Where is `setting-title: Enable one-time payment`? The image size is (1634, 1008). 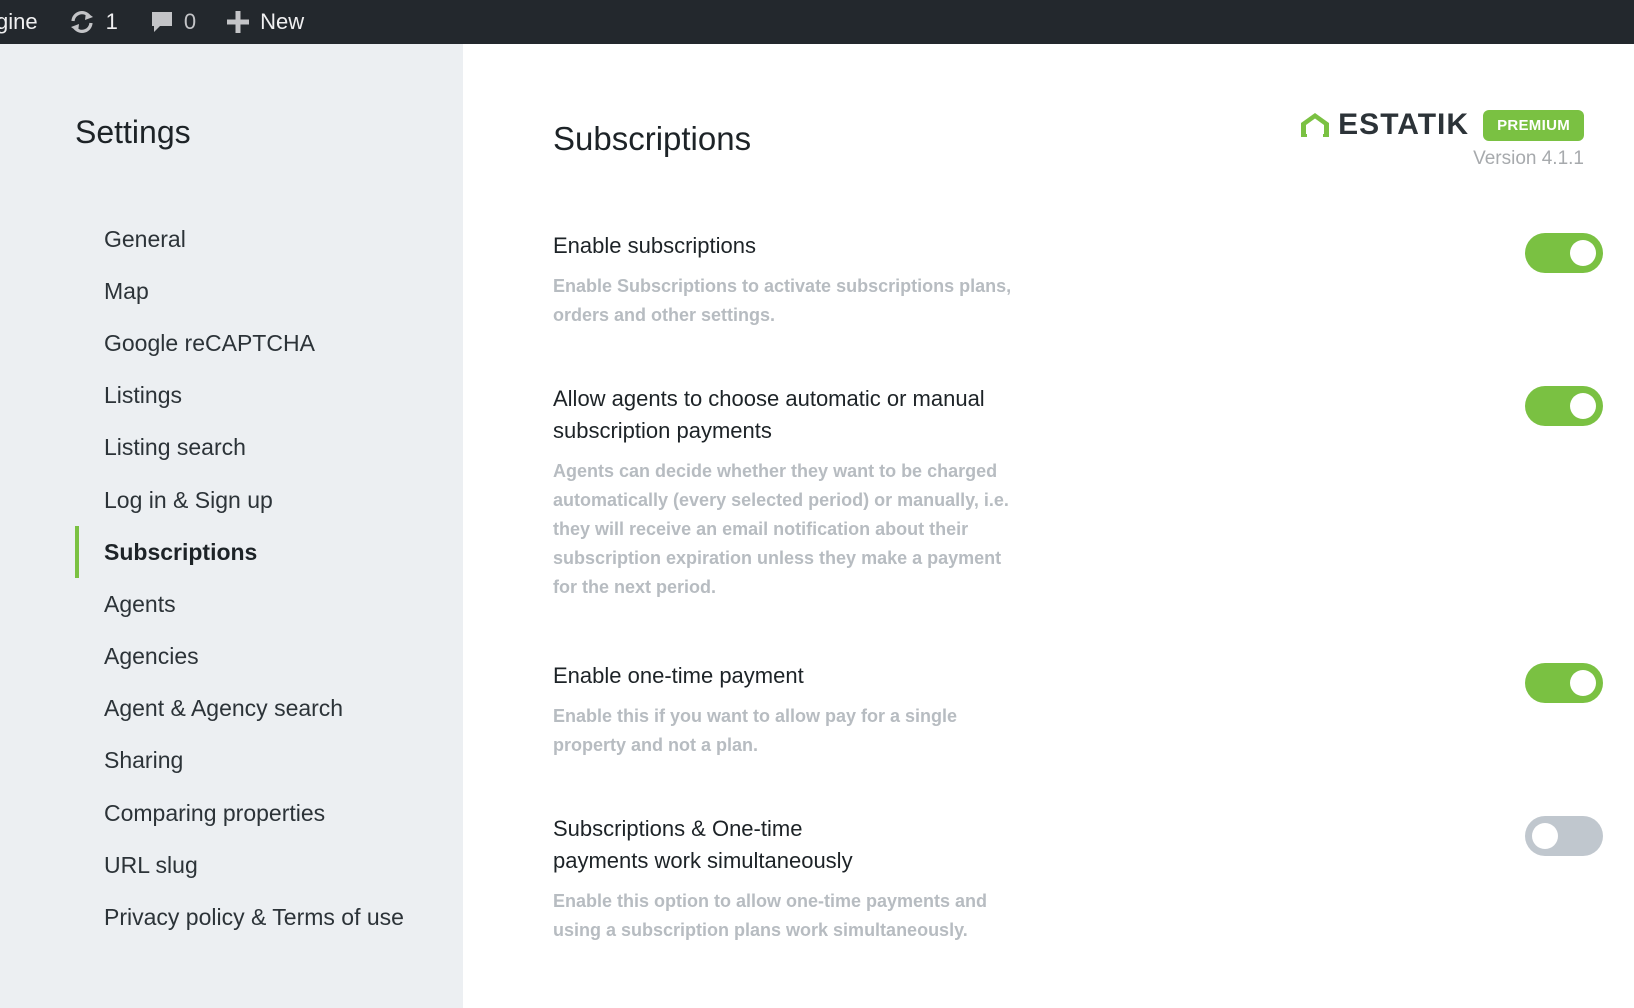 setting-title: Enable one-time payment is located at coordinates (678, 675).